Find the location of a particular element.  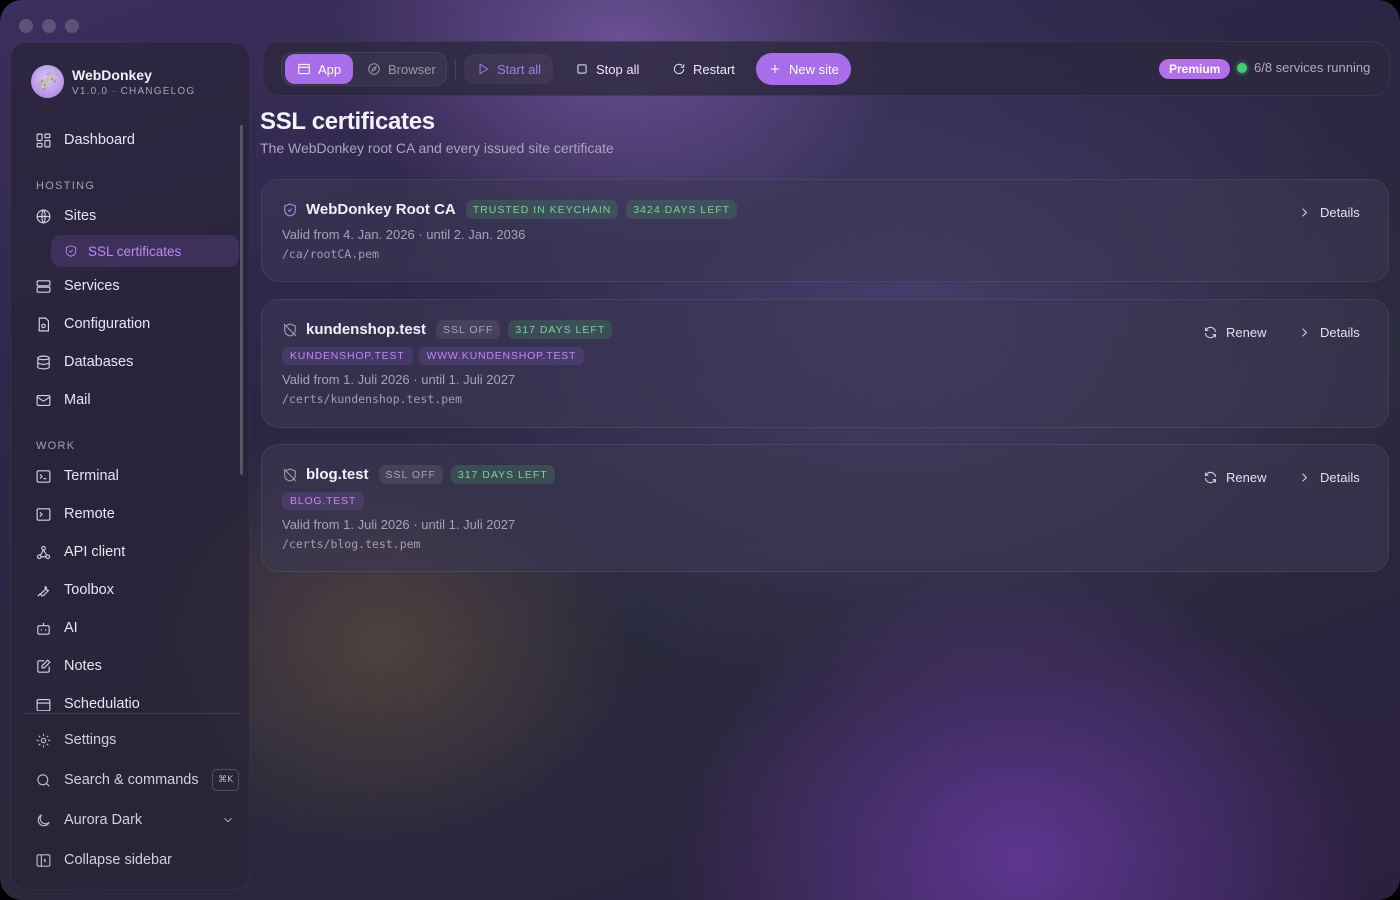

settings-button: Settings is located at coordinates (132, 740).